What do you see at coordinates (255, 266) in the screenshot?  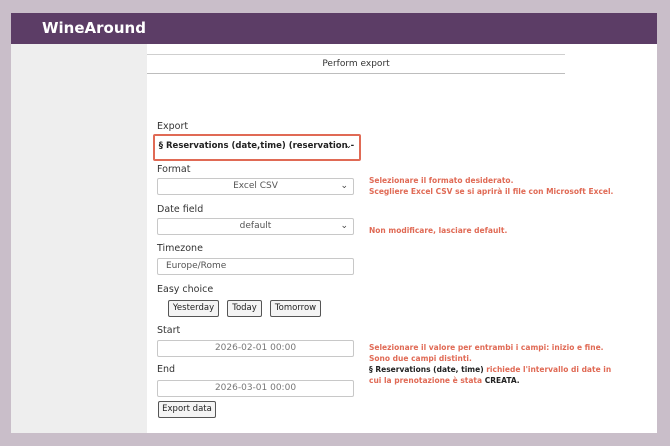 I see `timezone-input: Europe/Rome` at bounding box center [255, 266].